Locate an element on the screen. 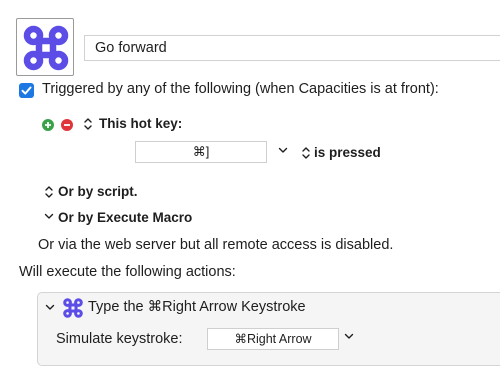 The width and height of the screenshot is (500, 376). add-trigger-button is located at coordinates (48, 125).